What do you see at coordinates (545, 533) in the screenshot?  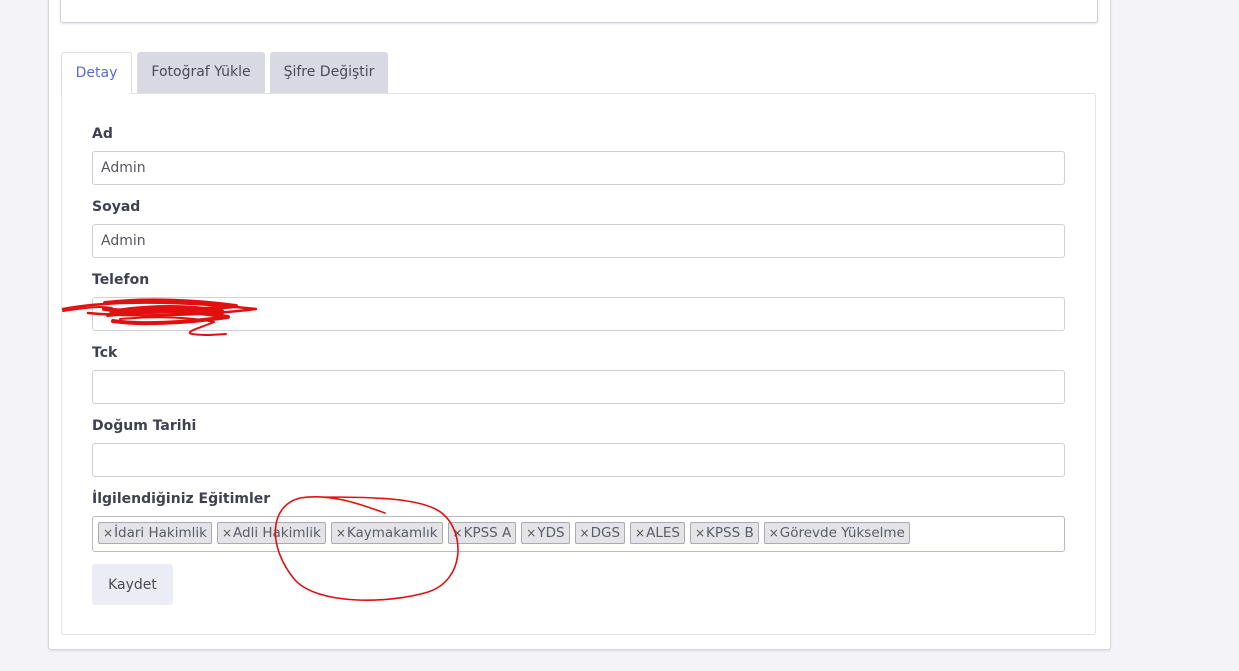 I see `training-tag: × YDS` at bounding box center [545, 533].